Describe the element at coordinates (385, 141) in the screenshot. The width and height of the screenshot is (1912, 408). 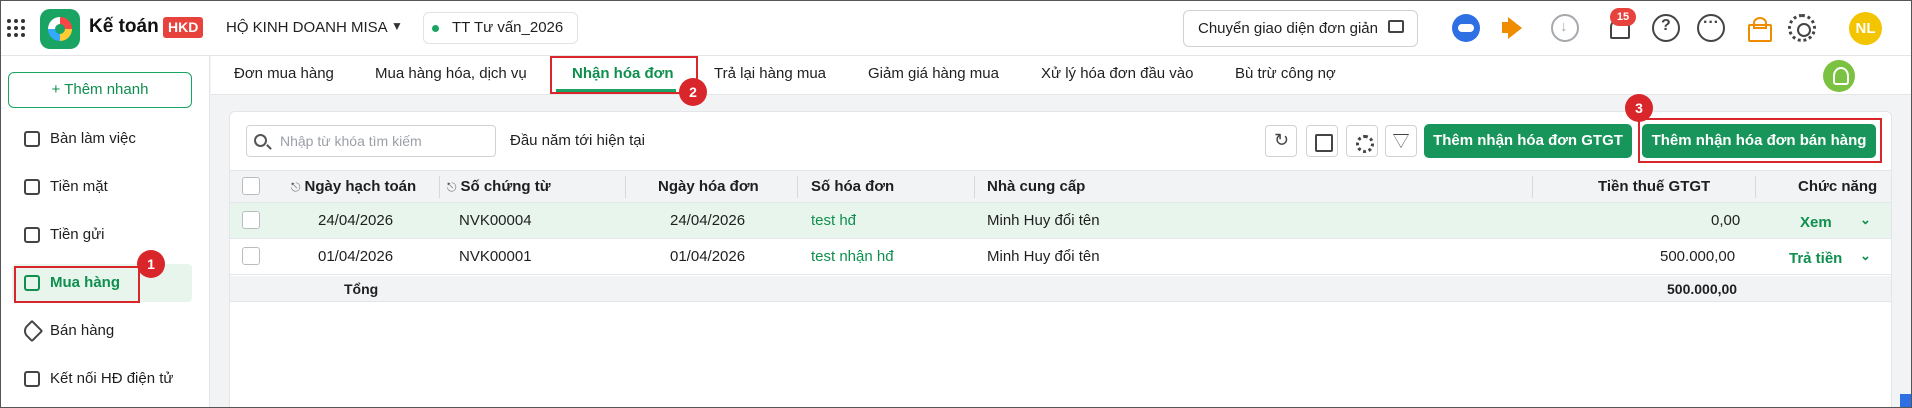
I see `search-input` at that location.